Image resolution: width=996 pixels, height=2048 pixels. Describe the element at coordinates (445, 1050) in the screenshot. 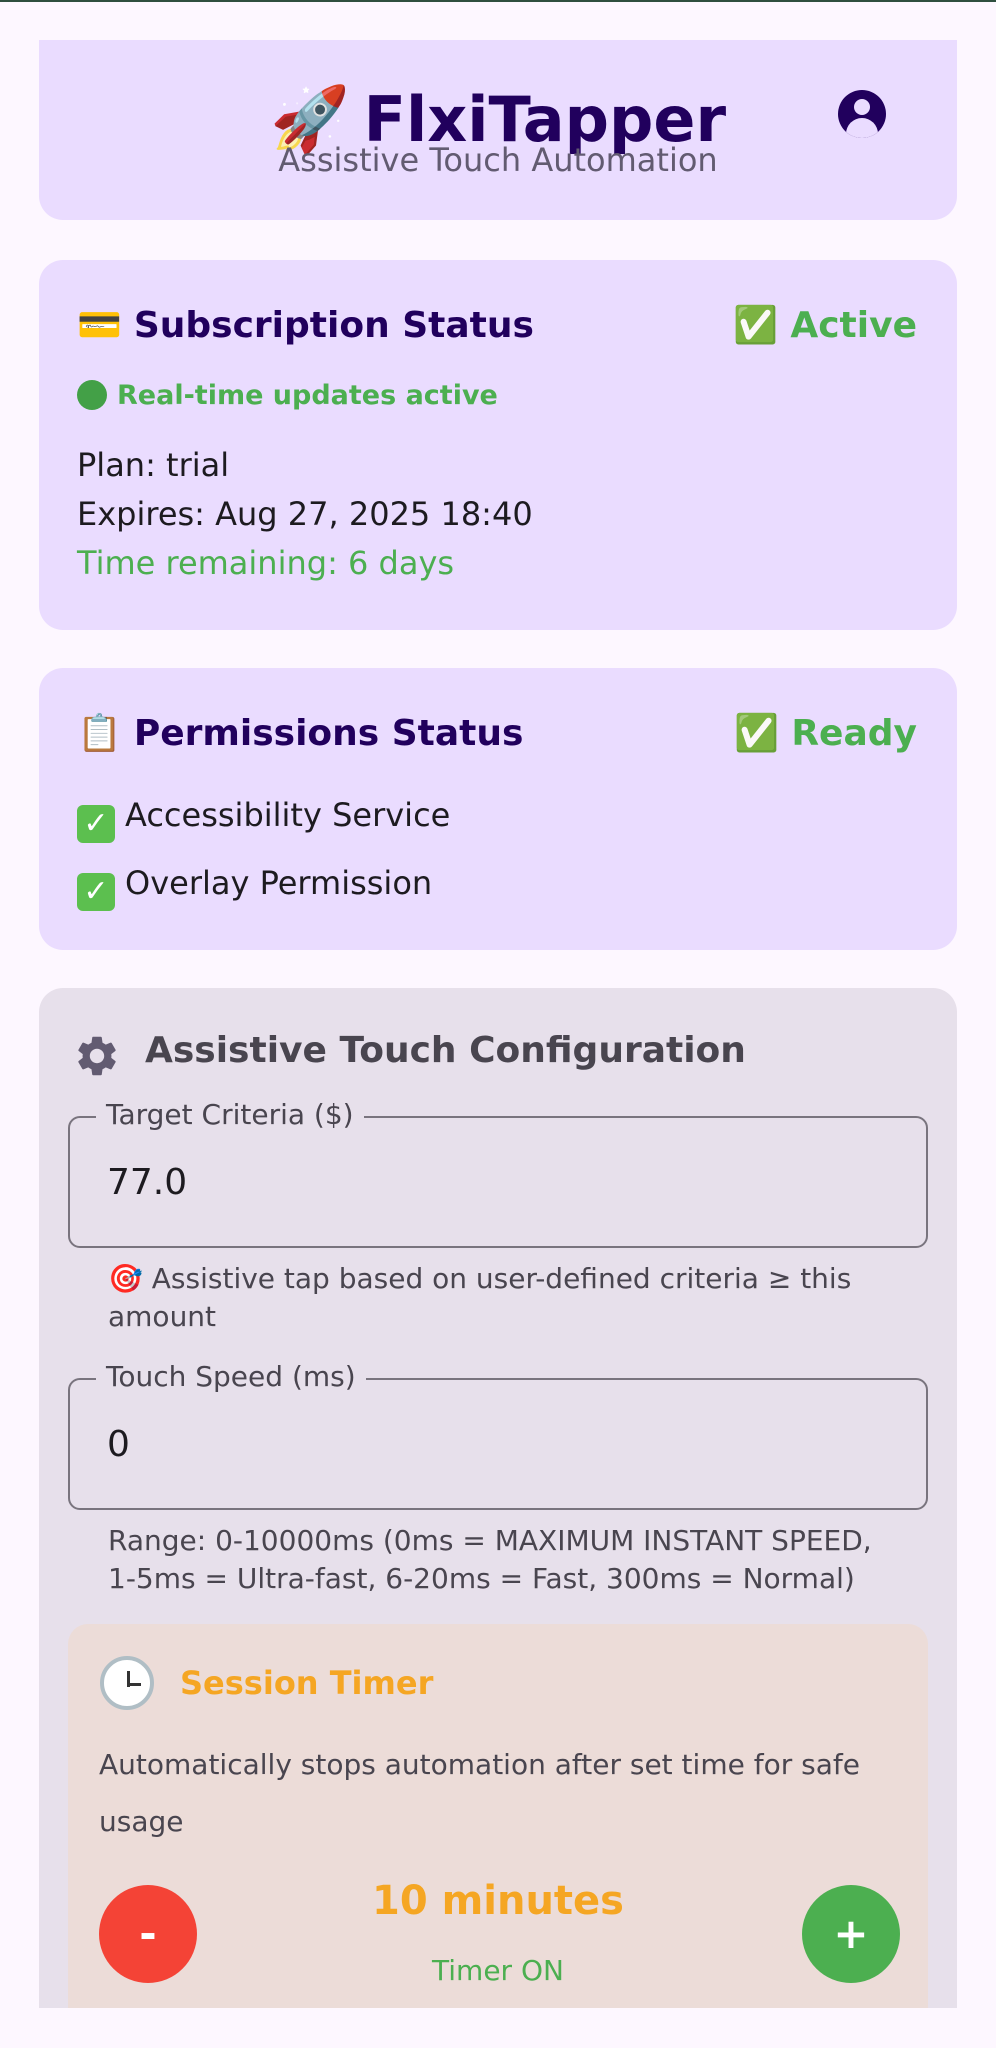

I see `configuration-title: Assistive Touch Configuration` at that location.